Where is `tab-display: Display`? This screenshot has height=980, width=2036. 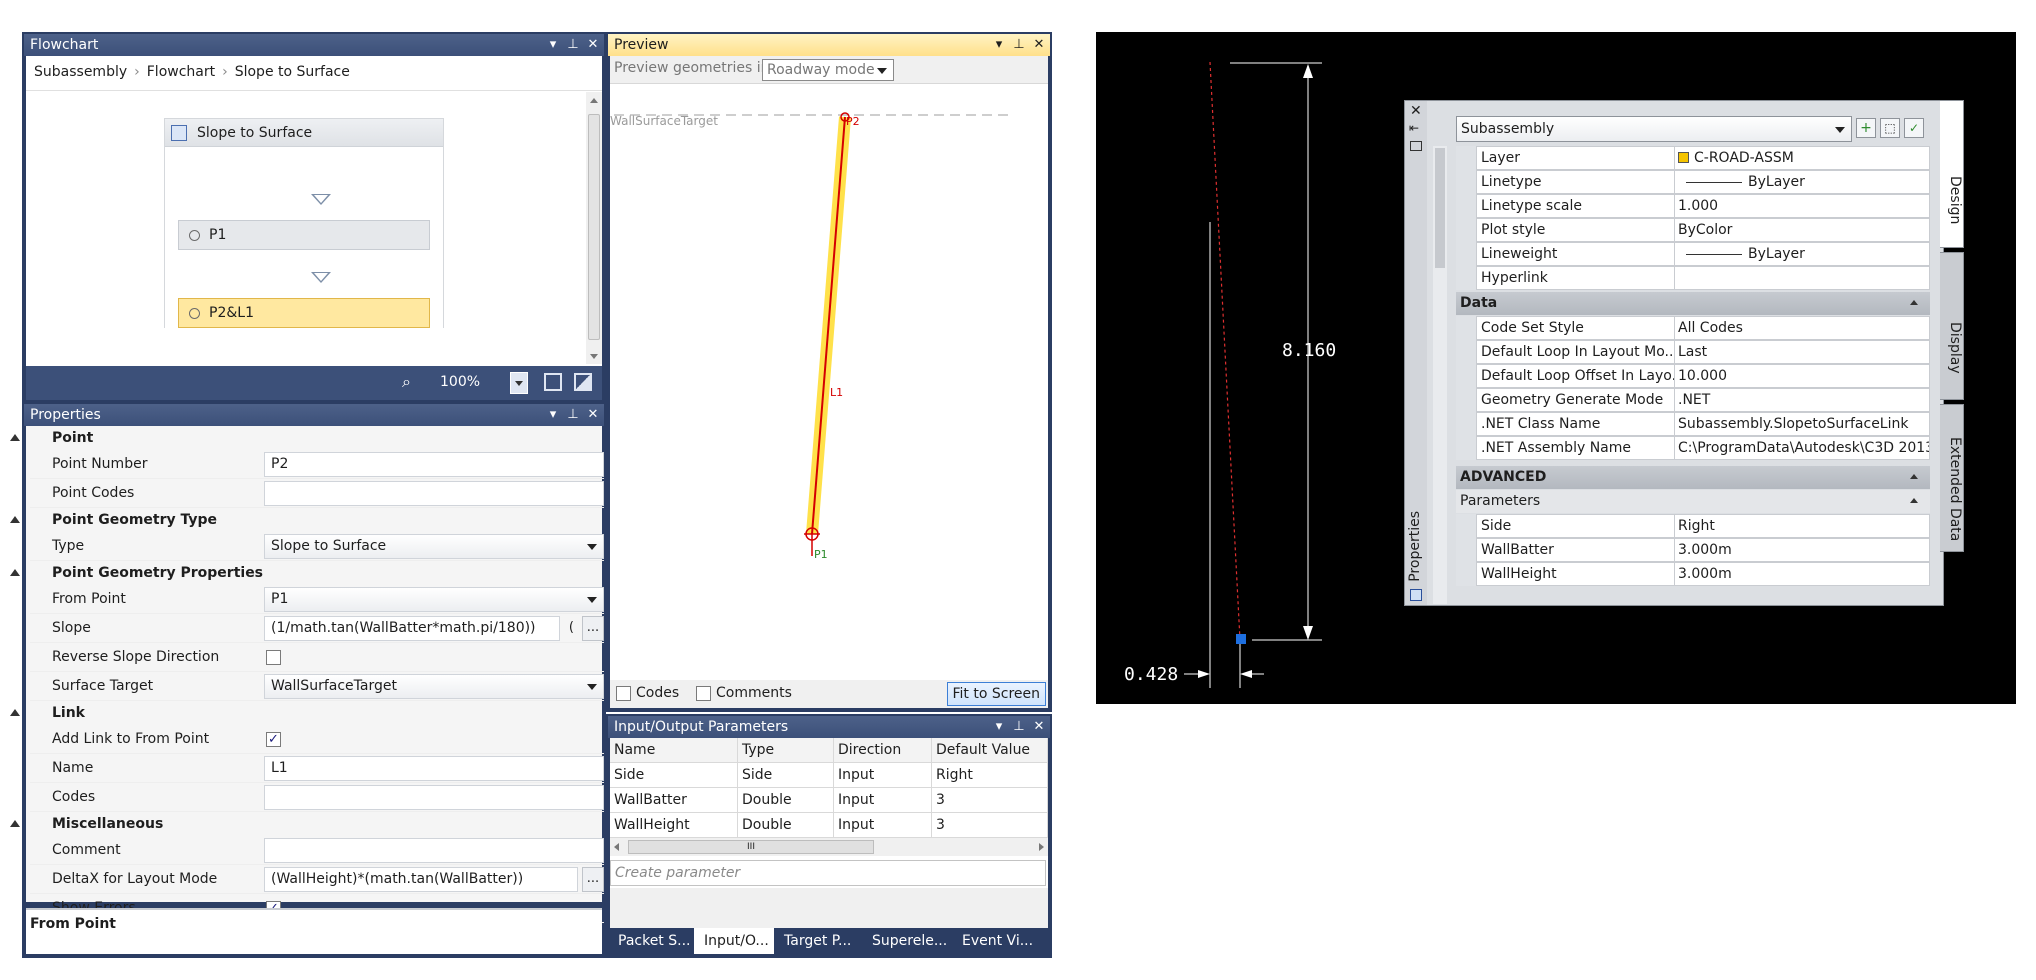 tab-display: Display is located at coordinates (1952, 326).